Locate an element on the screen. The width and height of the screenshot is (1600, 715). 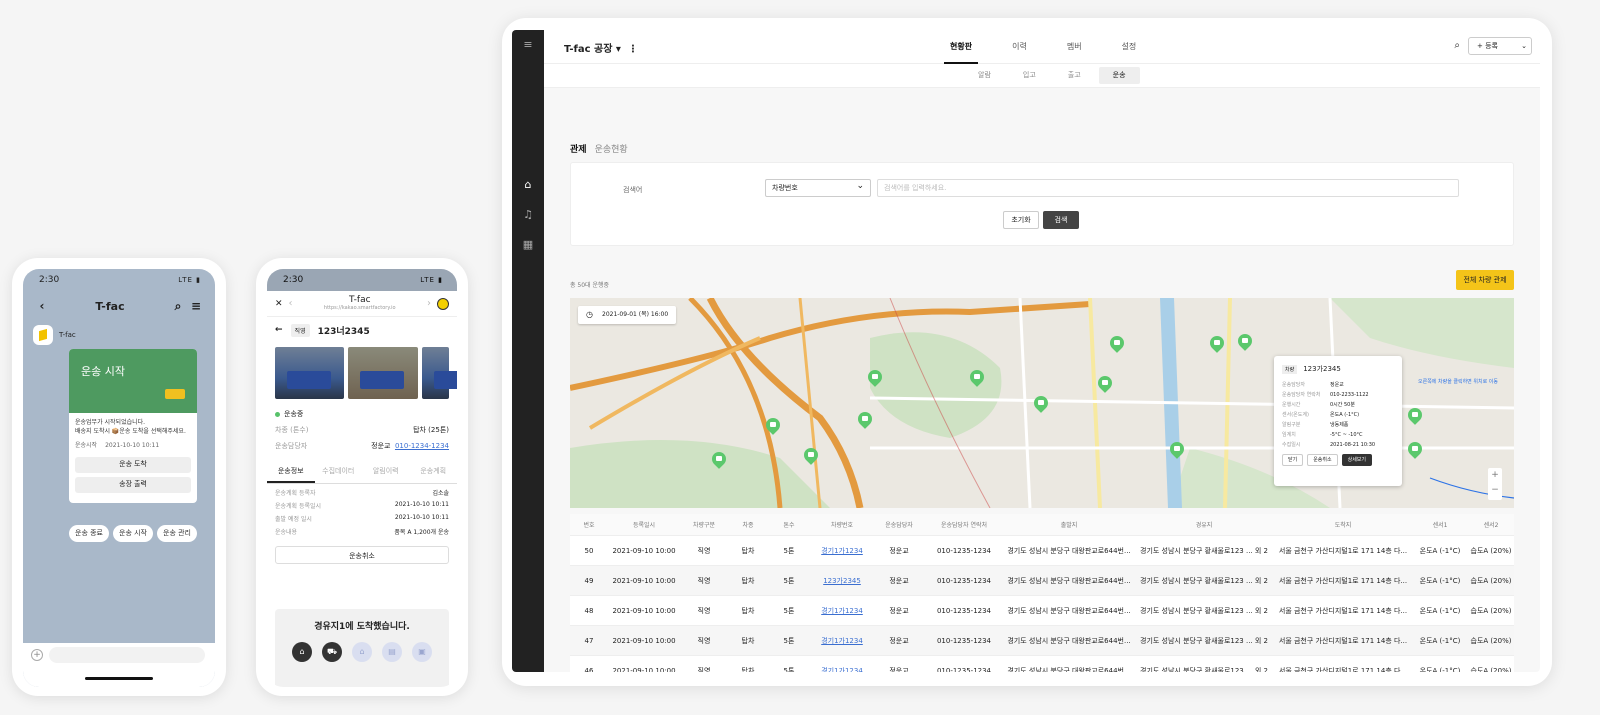
tab-transport-info: 운송정보 is located at coordinates (291, 472).